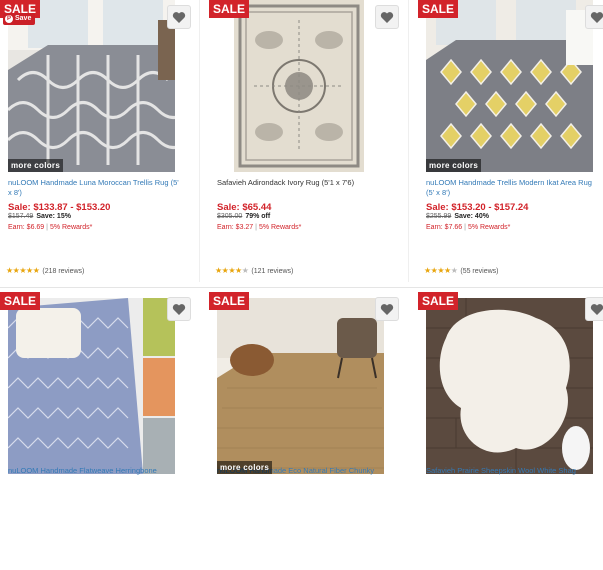 This screenshot has width=603, height=570. I want to click on review-count: (55 reviews), so click(479, 271).